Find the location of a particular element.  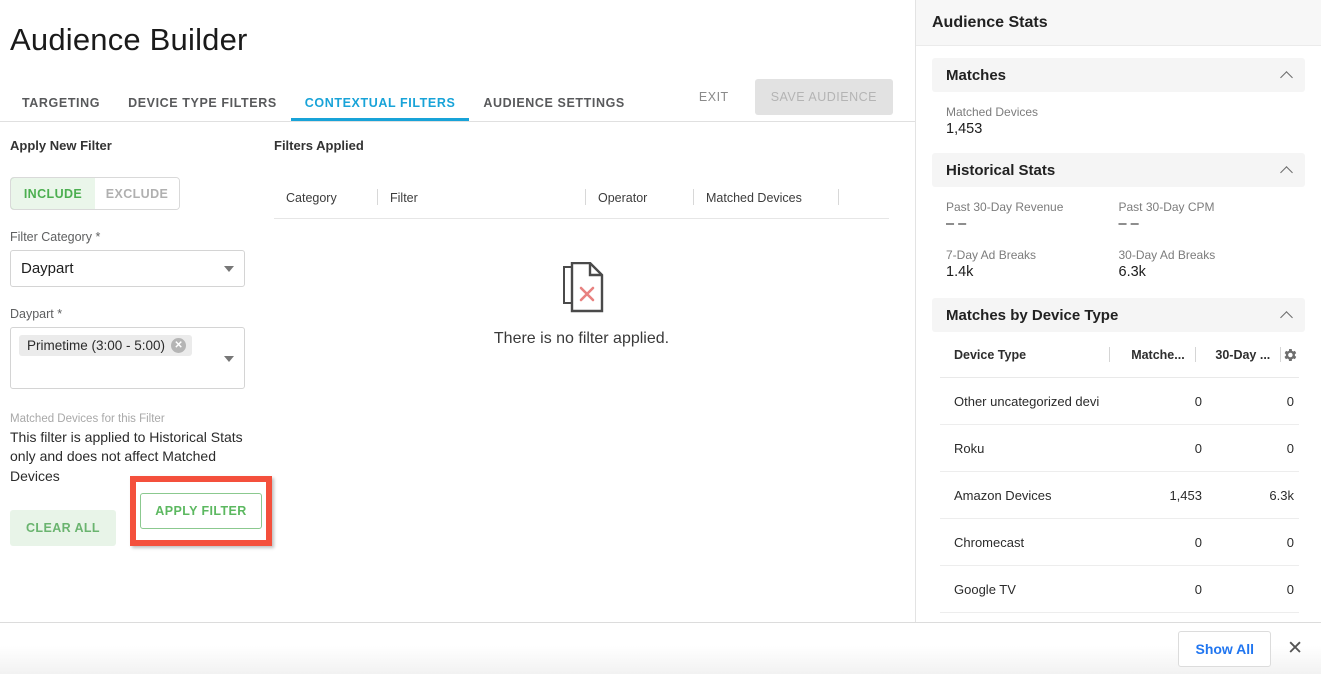

tab-targeting: TARGETING is located at coordinates (62, 108).